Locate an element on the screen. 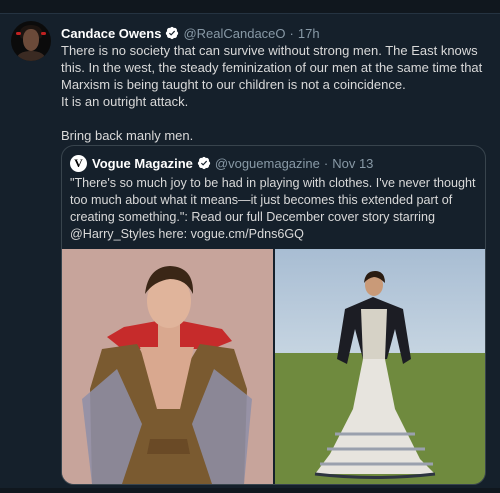  tweet-line: It is an outright attack. is located at coordinates (125, 101).